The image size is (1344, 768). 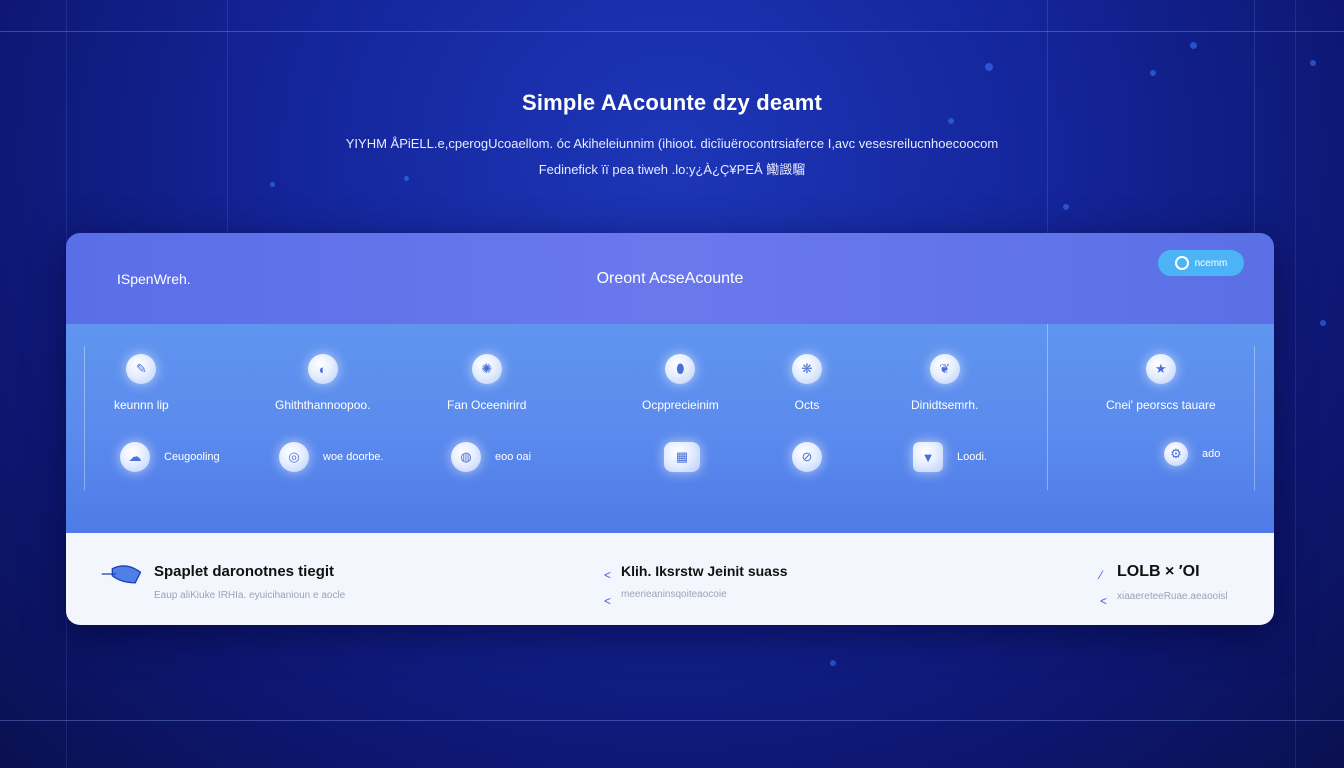 I want to click on panel-header: ISpenWreh. Oreont AcseAcounte ncemm, so click(x=670, y=278).